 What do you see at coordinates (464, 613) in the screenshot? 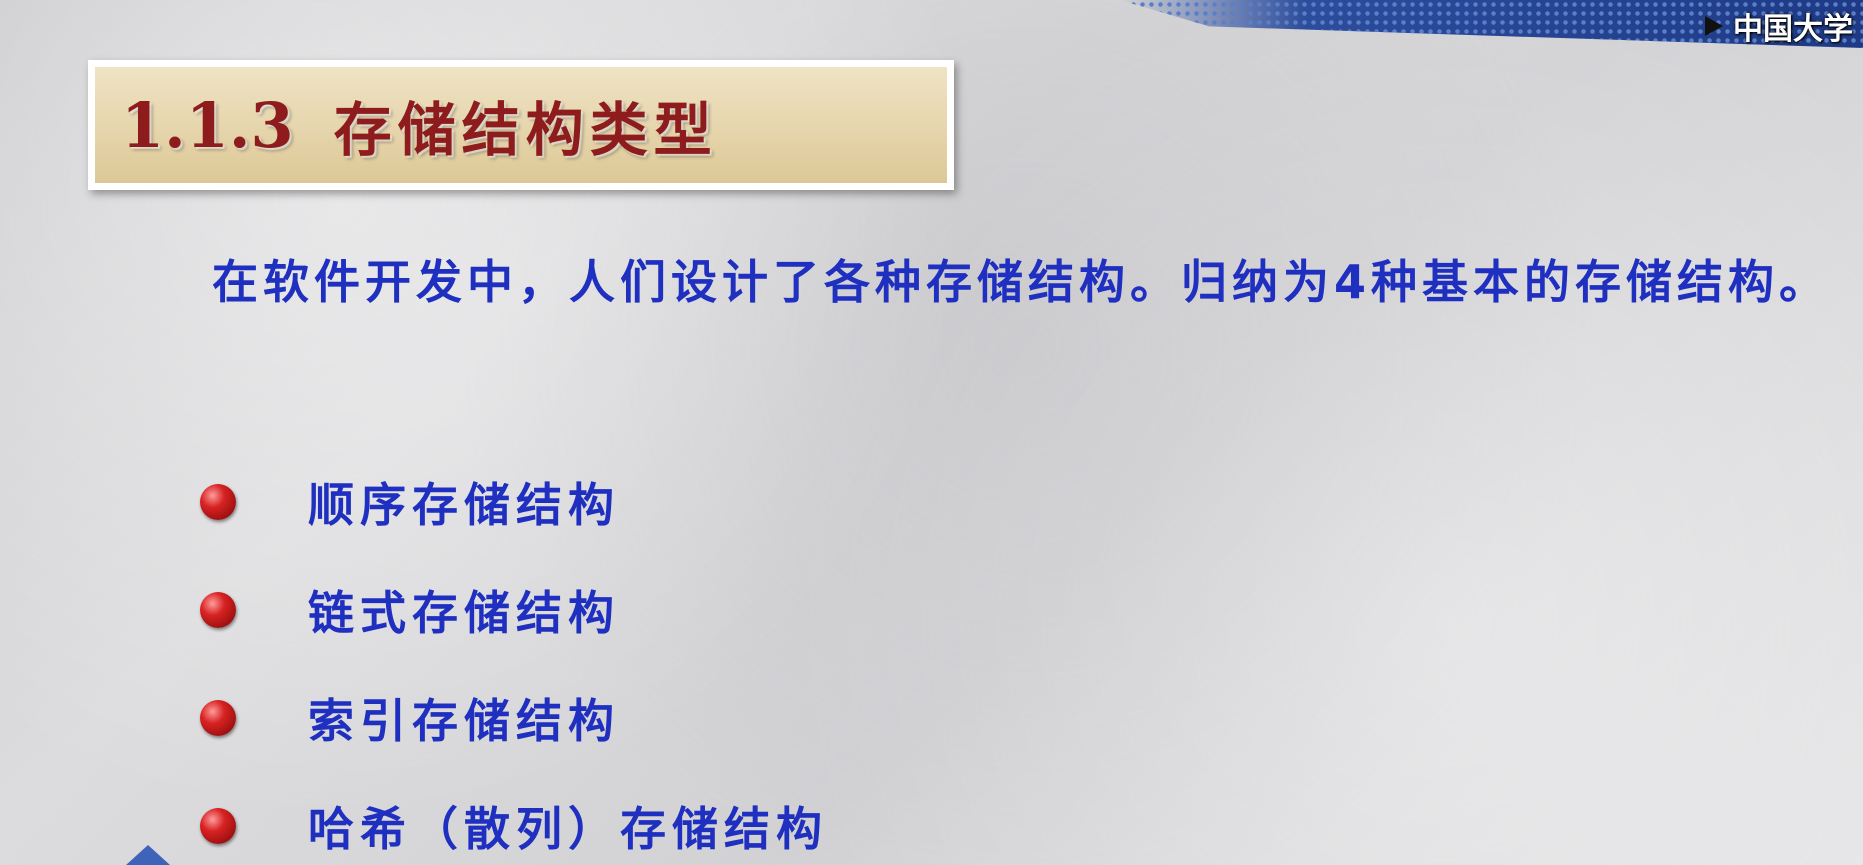
I see `list-item-label: 链式存储结构` at bounding box center [464, 613].